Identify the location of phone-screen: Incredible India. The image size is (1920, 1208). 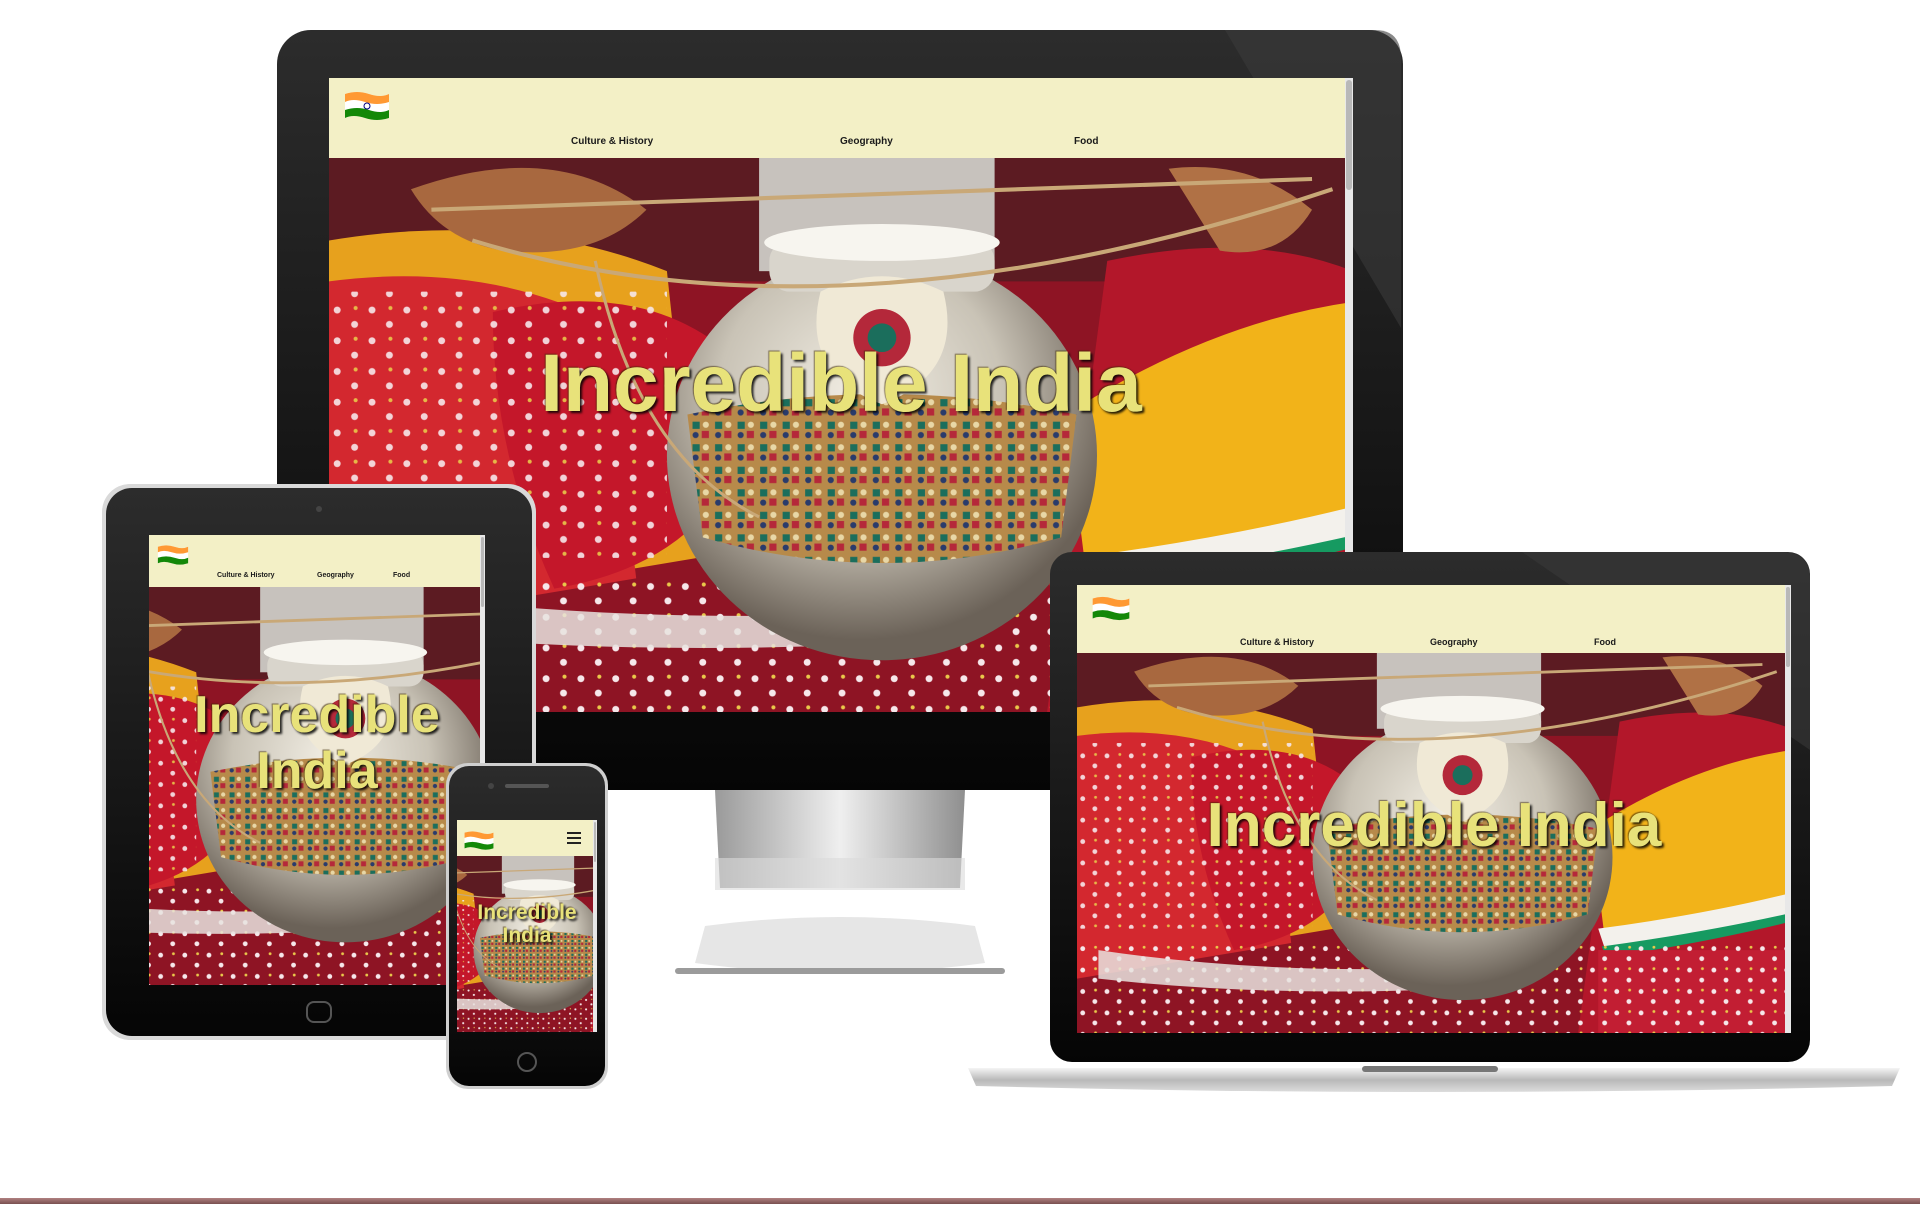
(527, 926).